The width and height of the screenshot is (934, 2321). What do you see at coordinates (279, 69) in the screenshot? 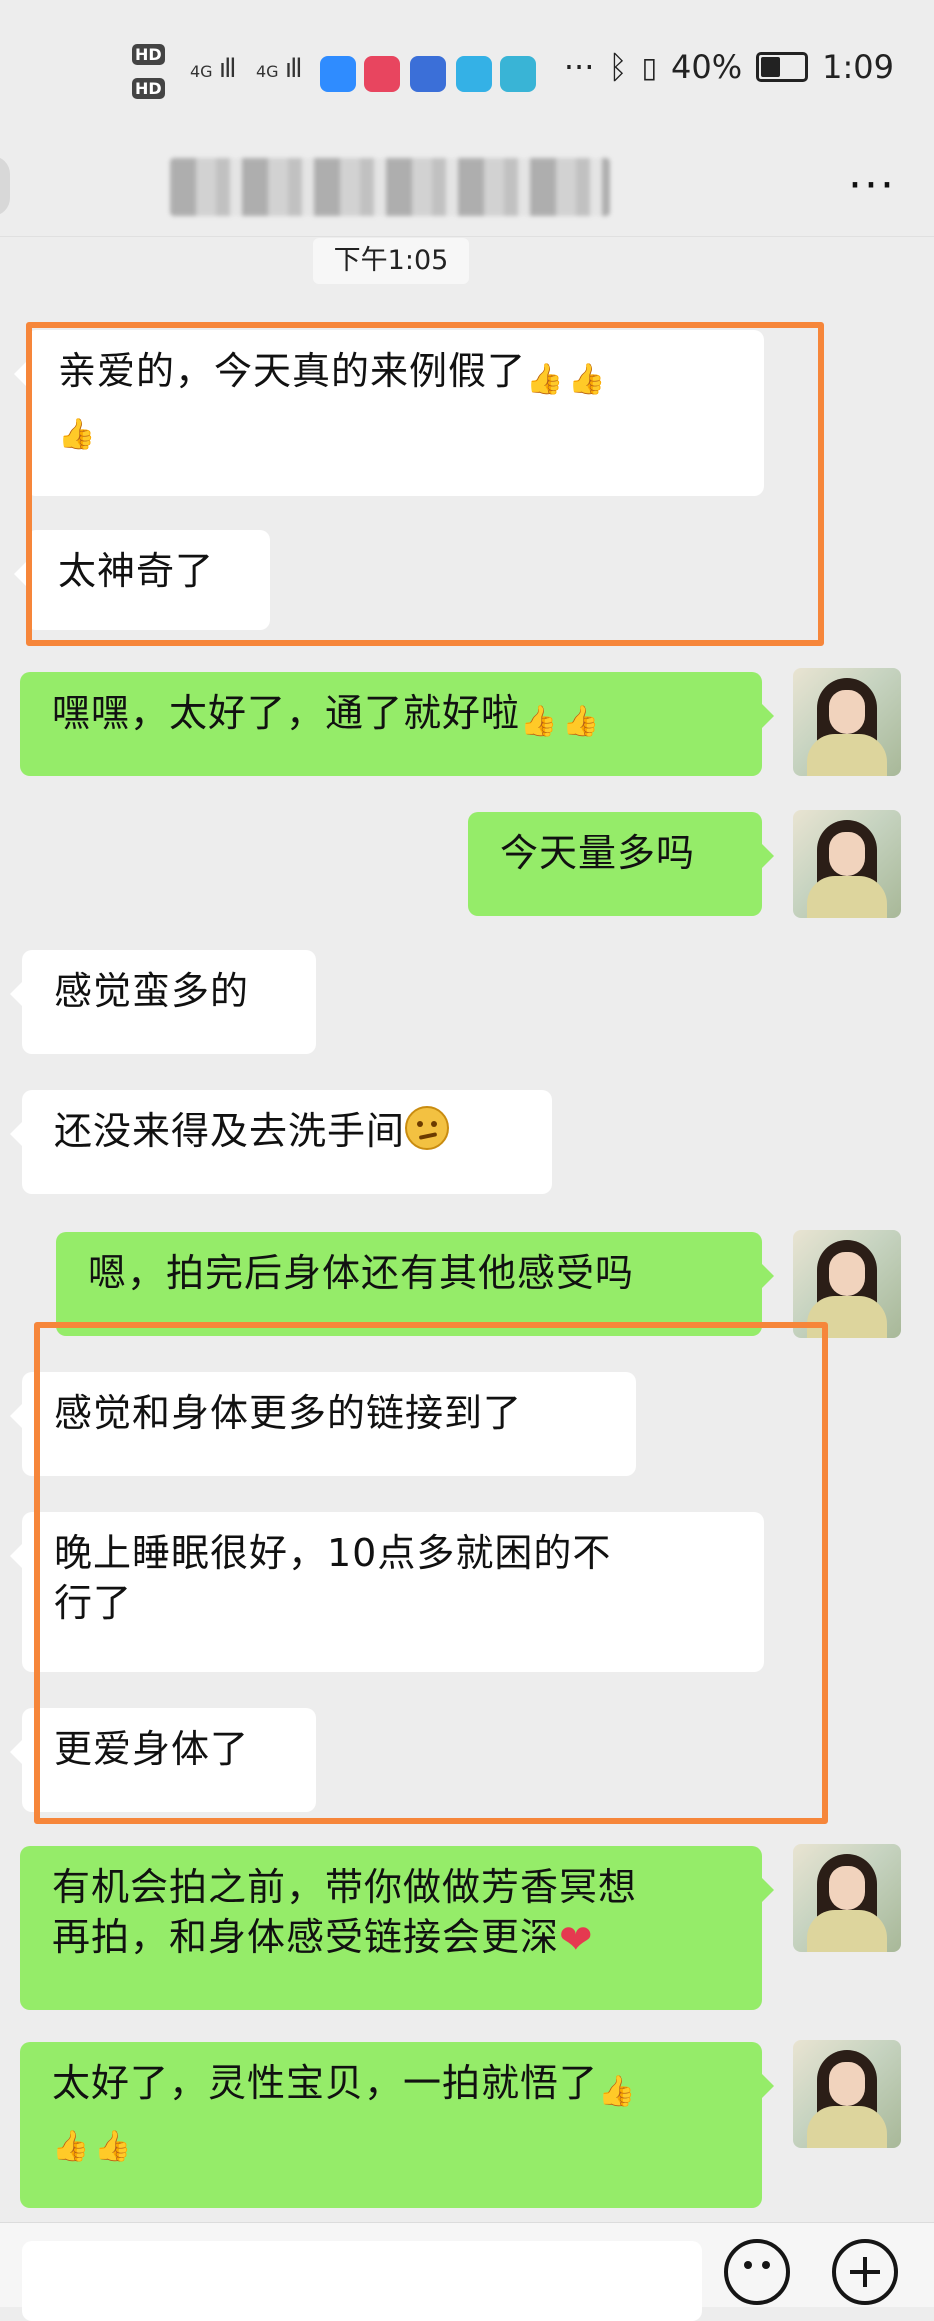
I see `signal-2: 4G ıll` at bounding box center [279, 69].